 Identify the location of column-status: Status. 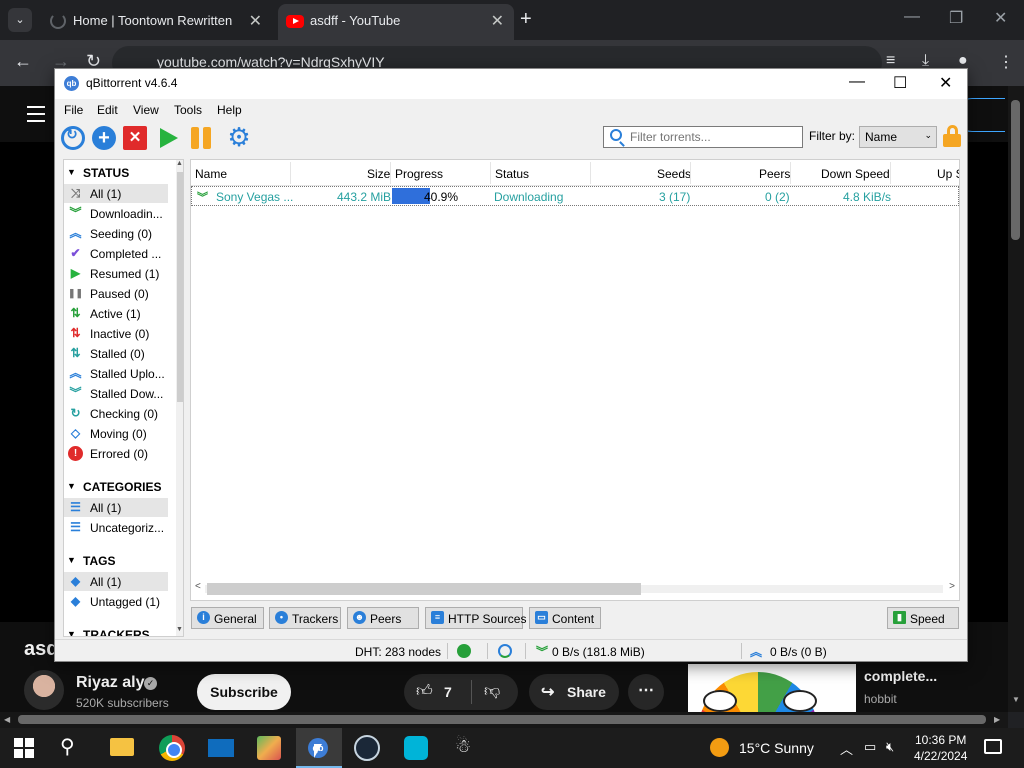
(512, 174).